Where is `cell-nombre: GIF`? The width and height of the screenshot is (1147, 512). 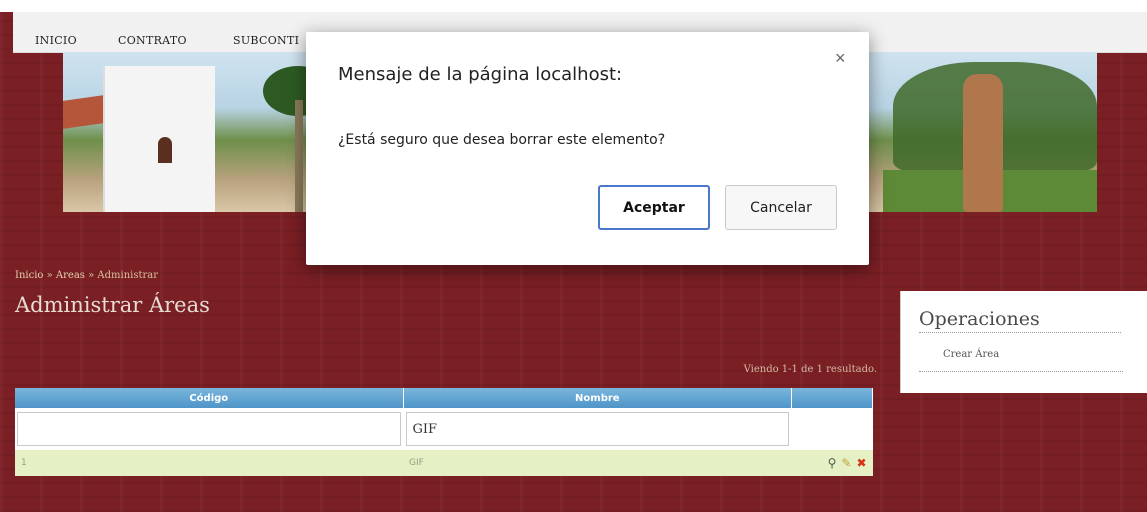 cell-nombre: GIF is located at coordinates (597, 463).